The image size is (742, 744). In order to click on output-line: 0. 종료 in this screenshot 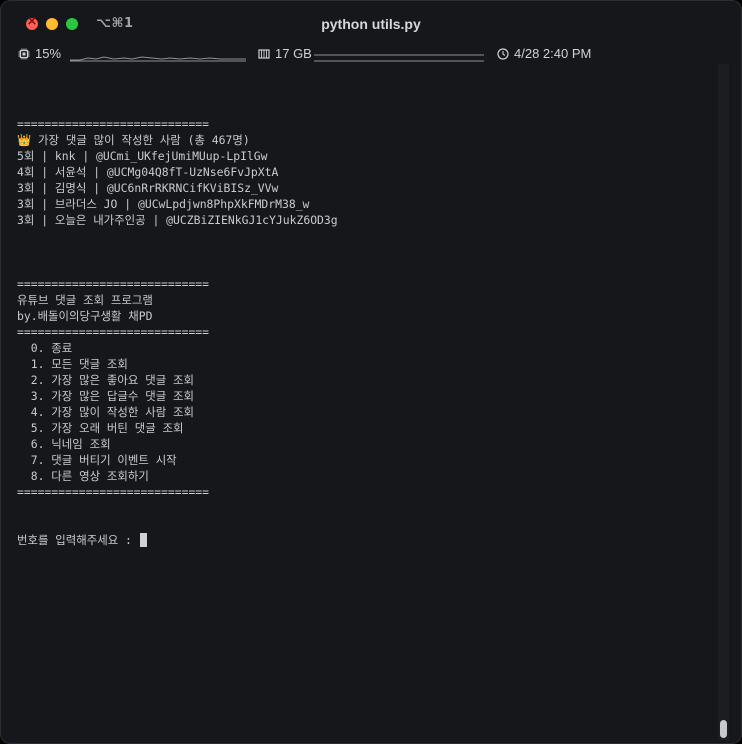, I will do `click(45, 348)`.